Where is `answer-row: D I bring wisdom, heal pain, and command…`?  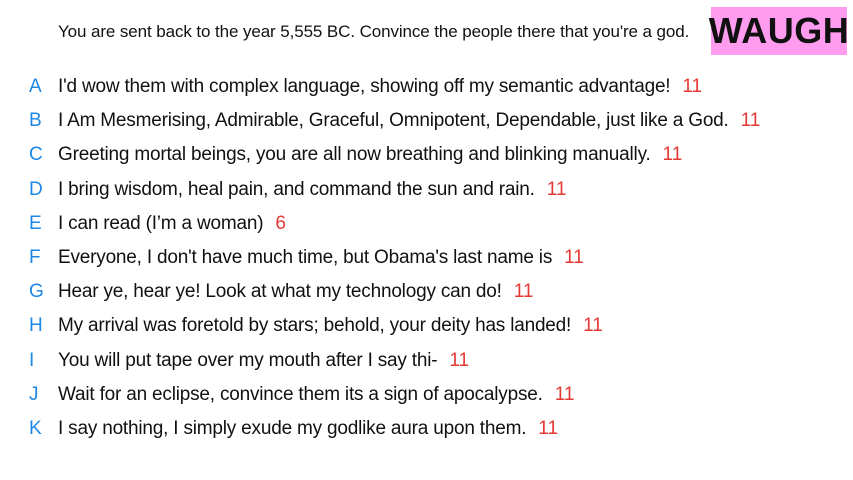 answer-row: D I bring wisdom, heal pain, and command… is located at coordinates (380, 190).